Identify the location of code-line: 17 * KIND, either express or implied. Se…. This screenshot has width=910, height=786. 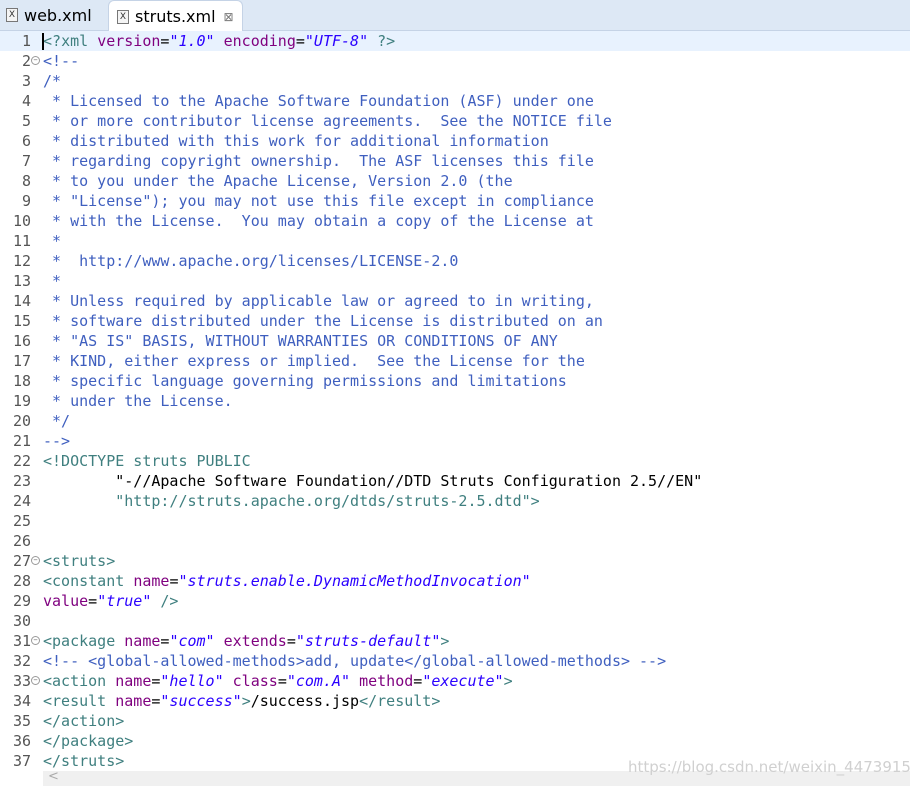
(455, 361).